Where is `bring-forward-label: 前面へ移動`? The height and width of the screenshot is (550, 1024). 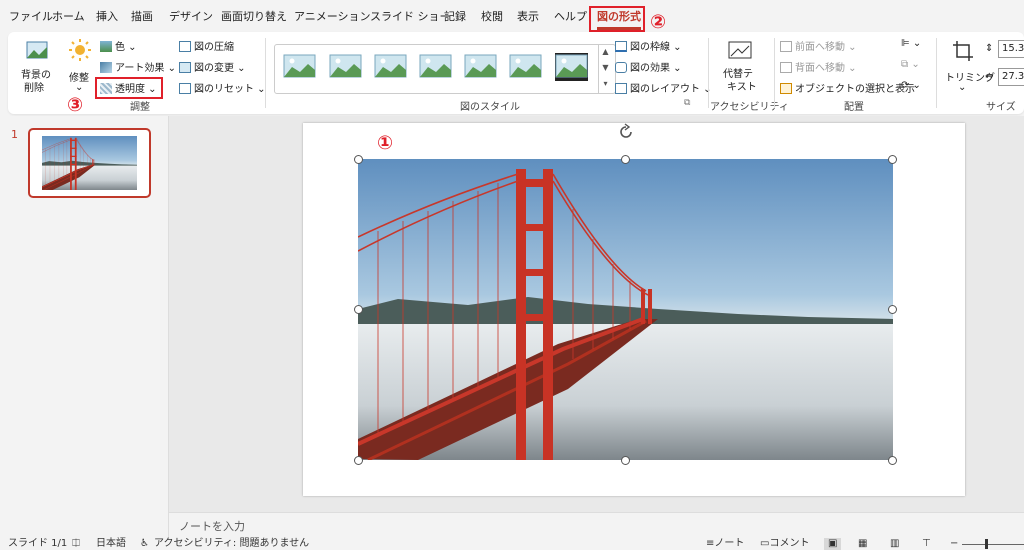 bring-forward-label: 前面へ移動 is located at coordinates (820, 47).